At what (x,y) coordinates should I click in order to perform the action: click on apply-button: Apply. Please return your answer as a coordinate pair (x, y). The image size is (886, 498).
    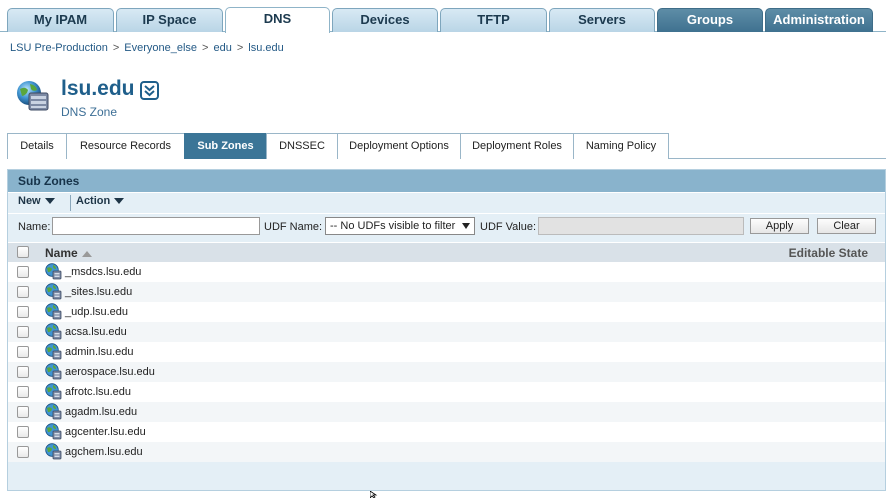
    Looking at the image, I should click on (779, 226).